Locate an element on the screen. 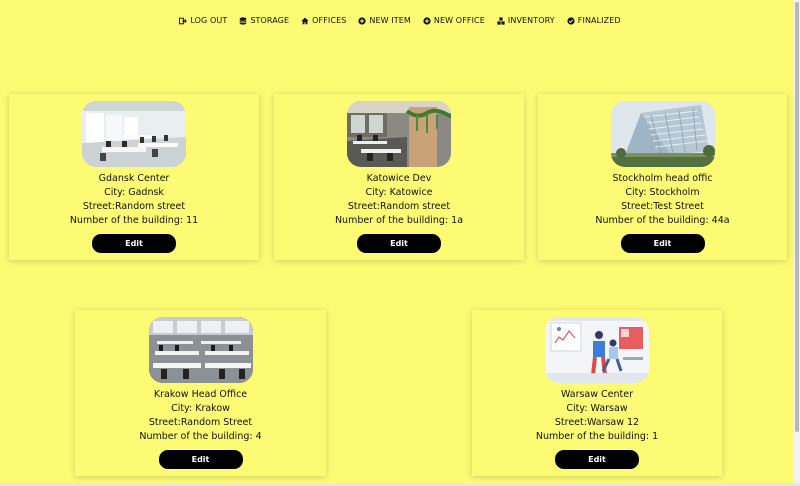 This screenshot has width=800, height=486. office-name: Krakow Head Office is located at coordinates (200, 394).